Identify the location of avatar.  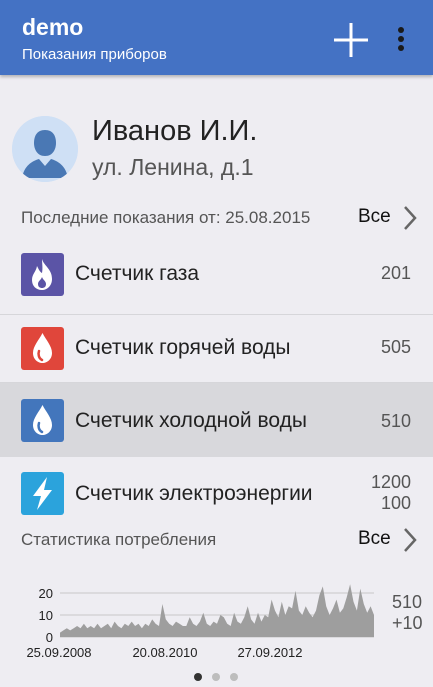
(45, 149).